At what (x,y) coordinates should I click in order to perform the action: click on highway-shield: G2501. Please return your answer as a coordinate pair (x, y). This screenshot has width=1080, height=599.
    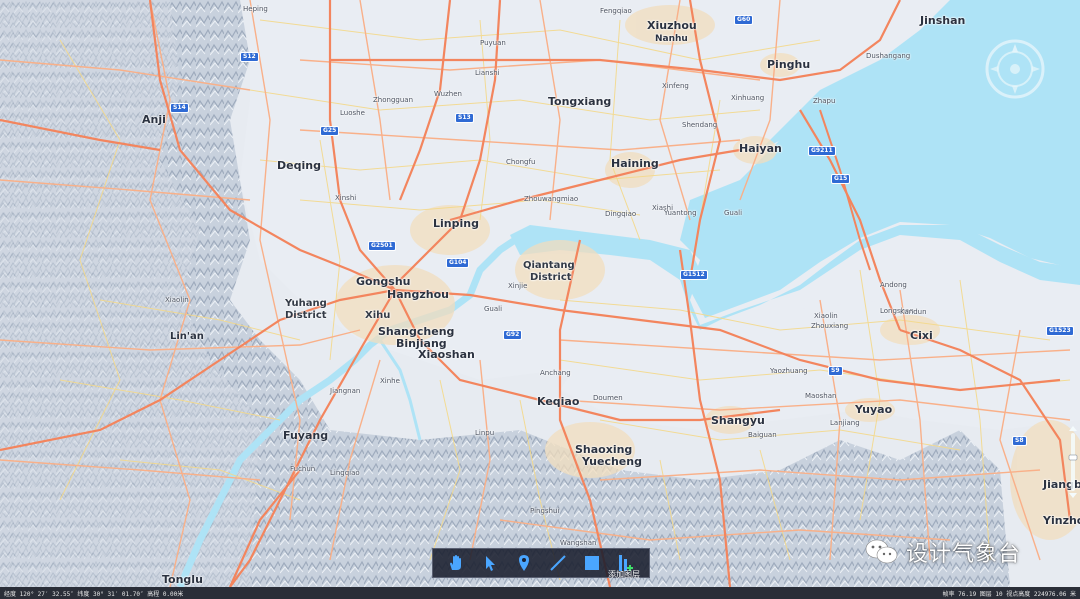
    Looking at the image, I should click on (382, 246).